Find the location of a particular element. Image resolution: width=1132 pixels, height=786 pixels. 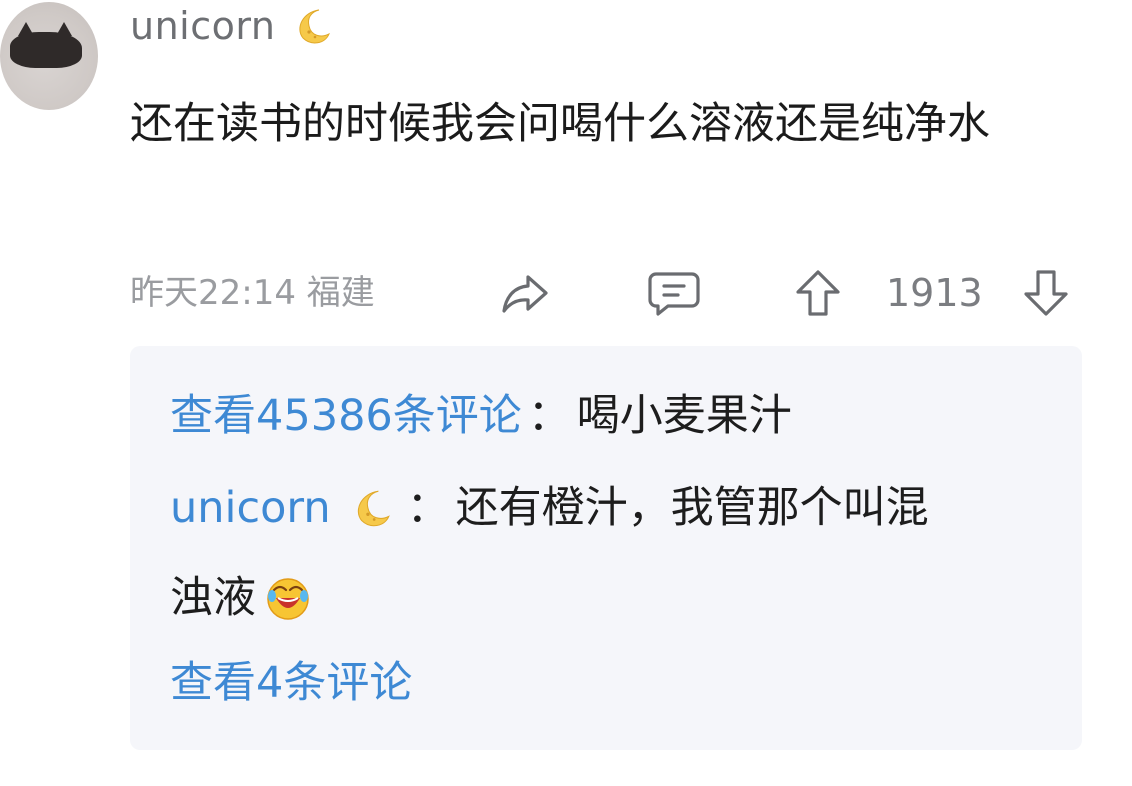

reply-item: 查看45386条评论 ： 喝小麦果汁 is located at coordinates (481, 416).